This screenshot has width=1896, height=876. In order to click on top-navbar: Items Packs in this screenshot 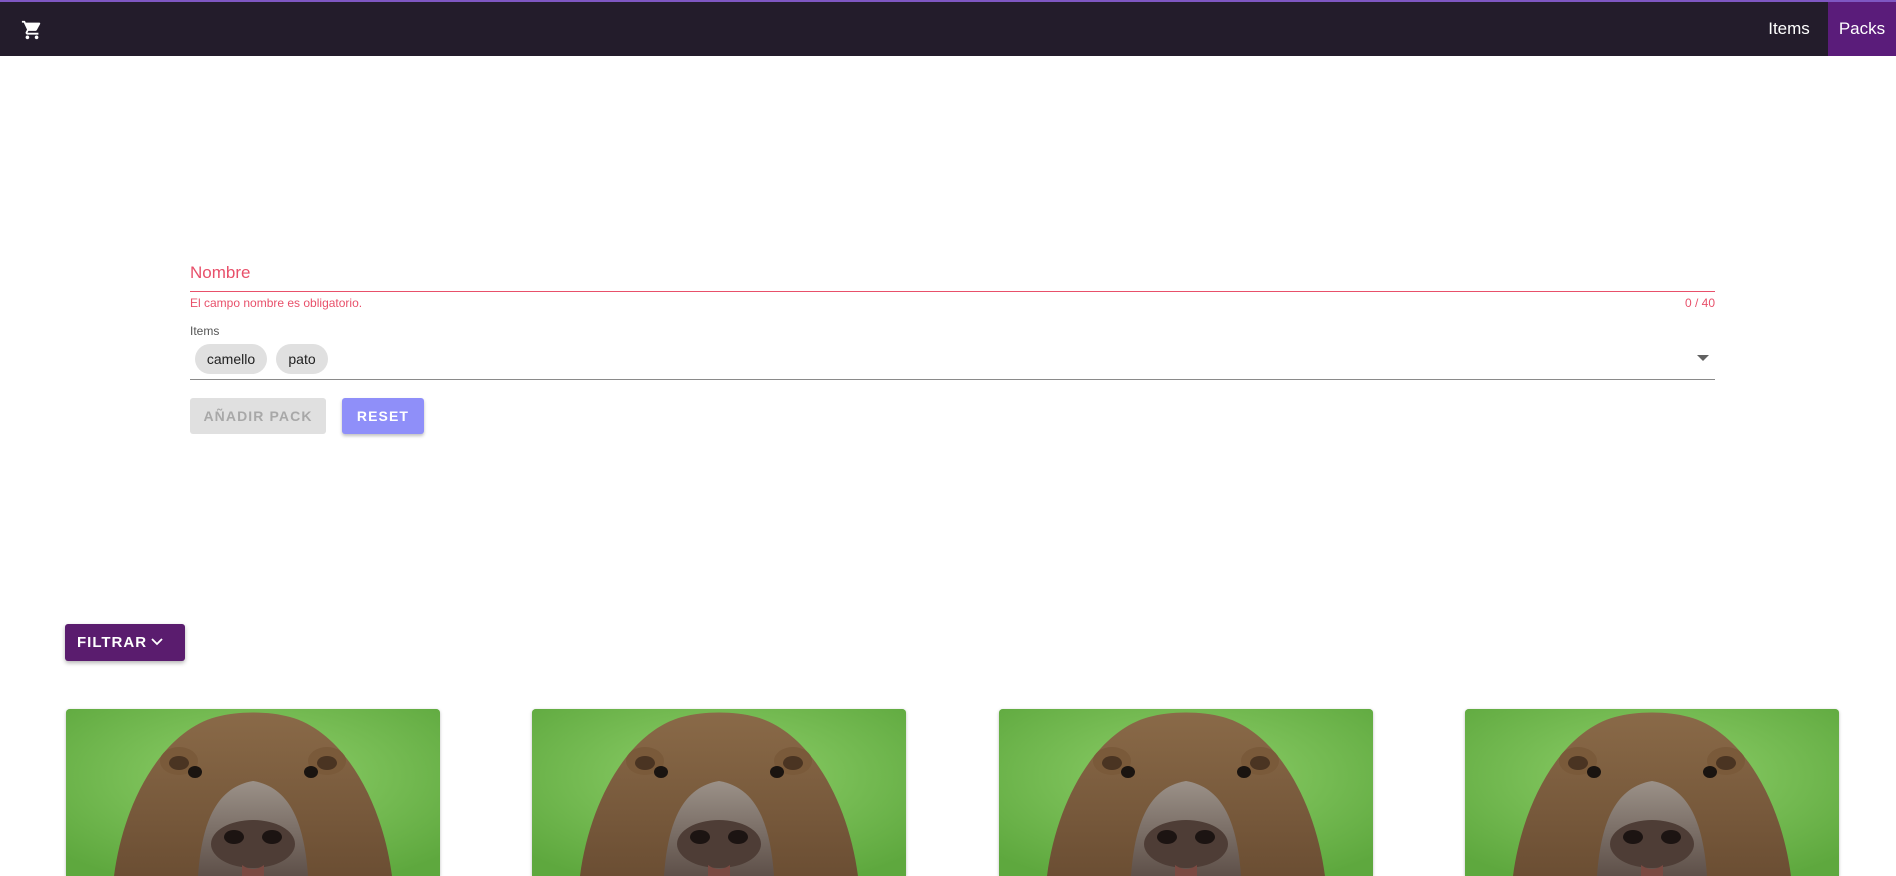, I will do `click(948, 28)`.